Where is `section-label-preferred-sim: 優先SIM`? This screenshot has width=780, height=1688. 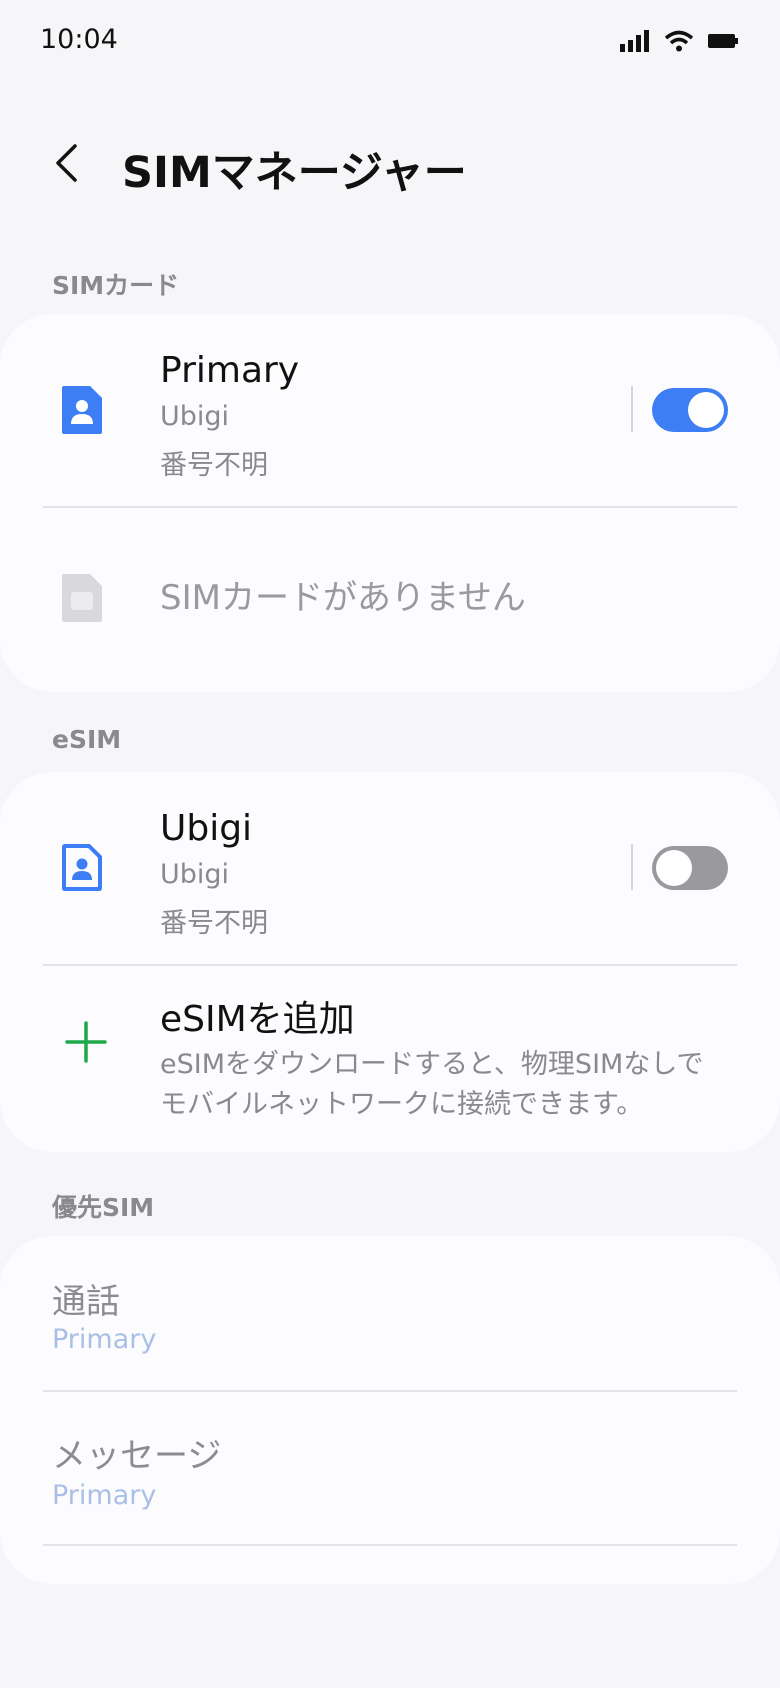 section-label-preferred-sim: 優先SIM is located at coordinates (103, 1207).